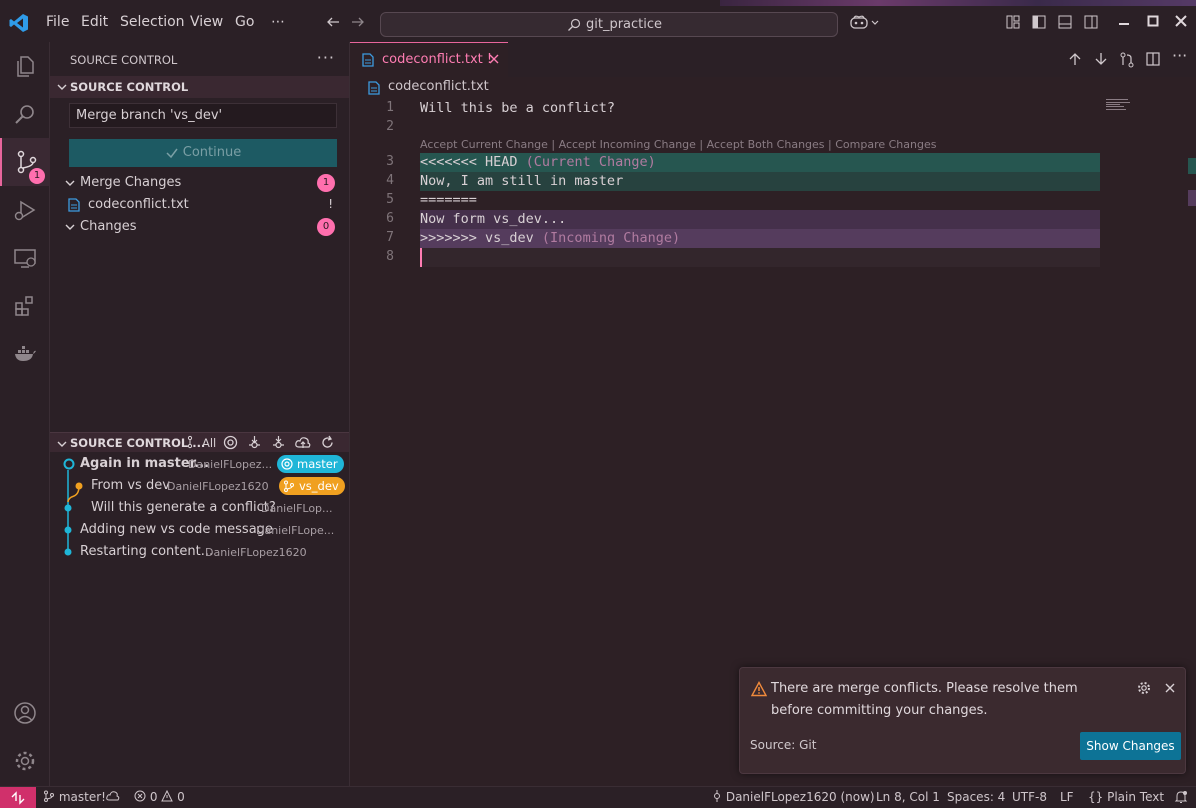 This screenshot has width=1196, height=808. I want to click on graph-filter-all: All, so click(209, 443).